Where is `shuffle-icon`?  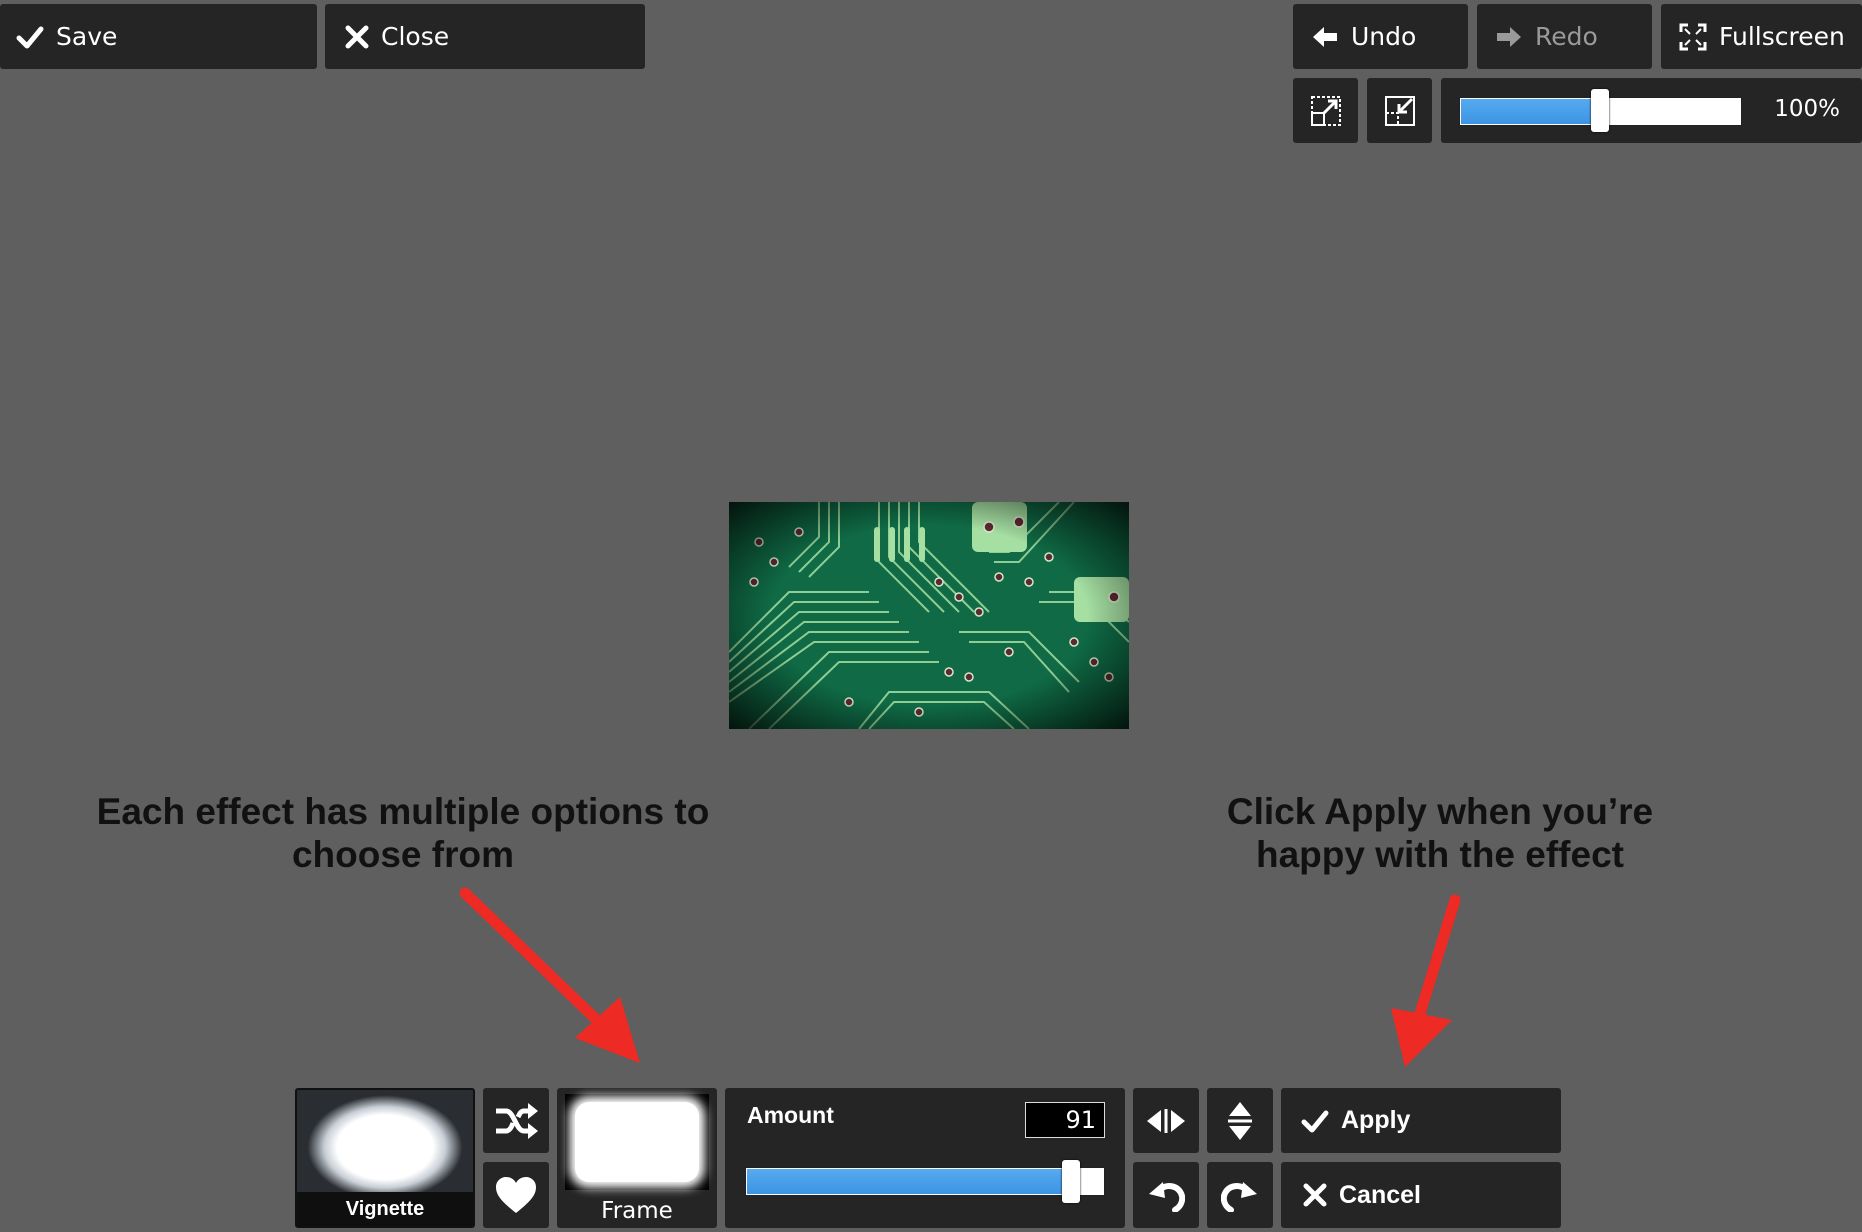 shuffle-icon is located at coordinates (516, 1120).